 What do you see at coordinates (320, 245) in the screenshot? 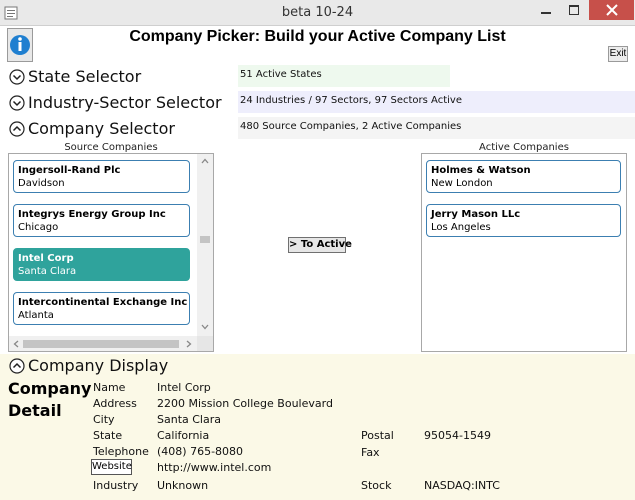
I see `to-active-button: > To Active` at bounding box center [320, 245].